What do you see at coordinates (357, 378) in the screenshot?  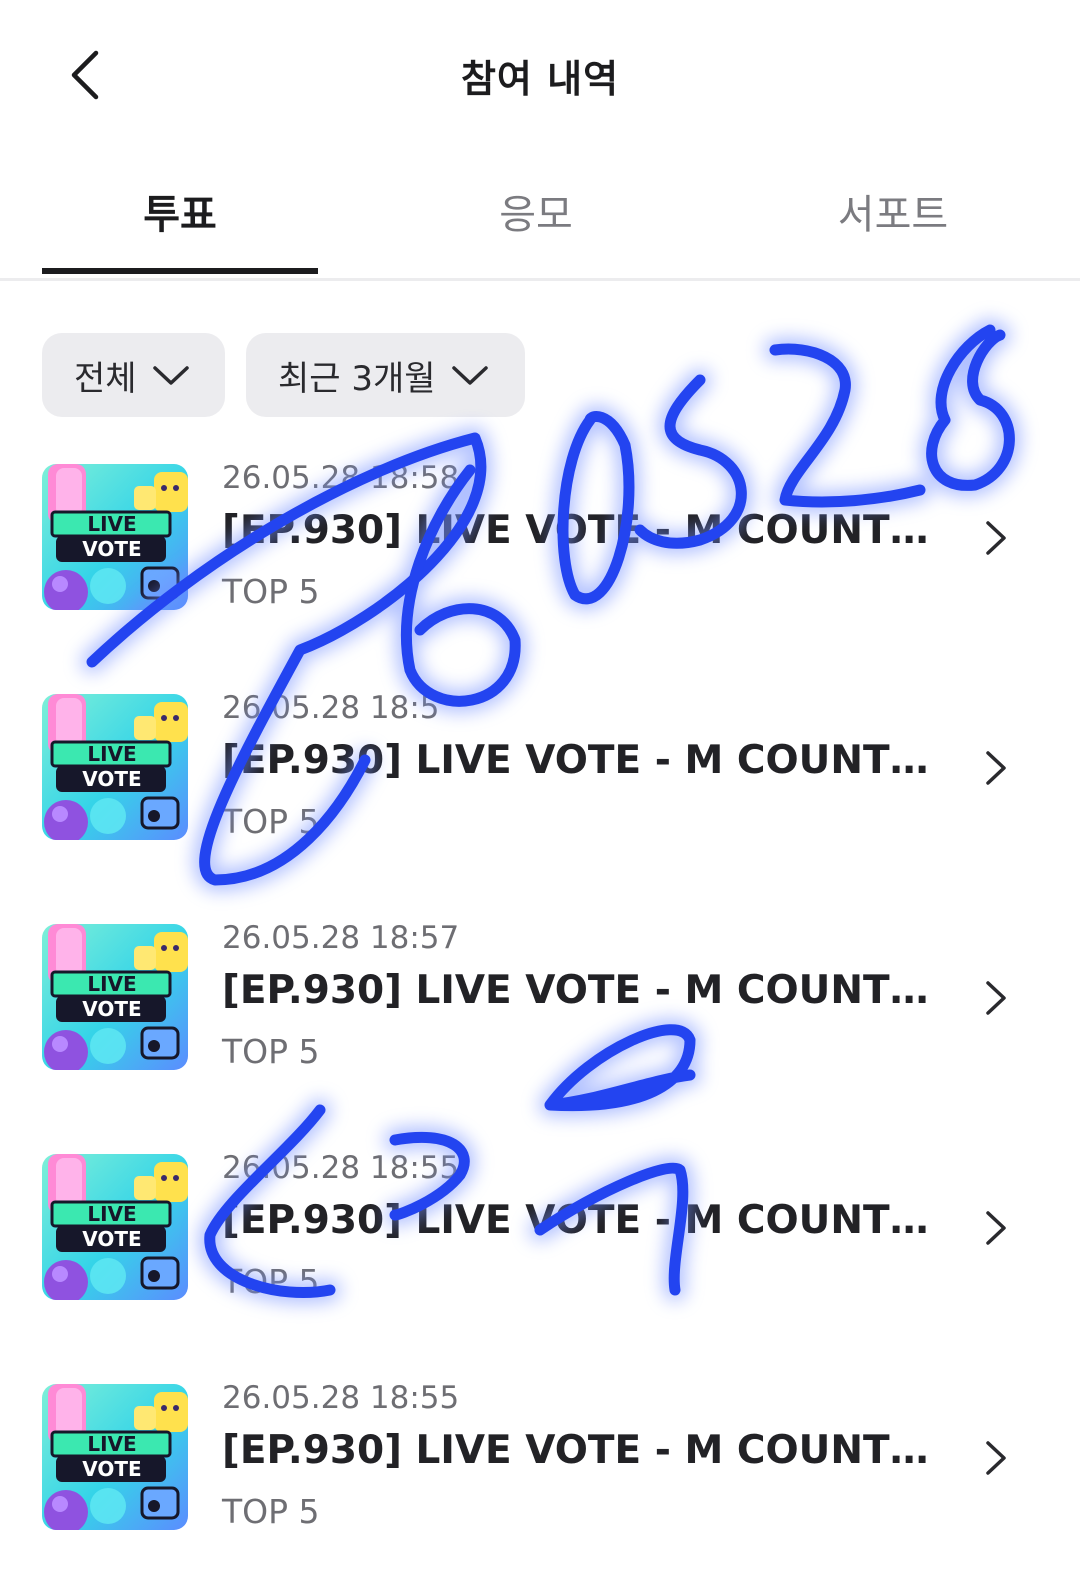 I see `filter-period-label: 최근 3개월` at bounding box center [357, 378].